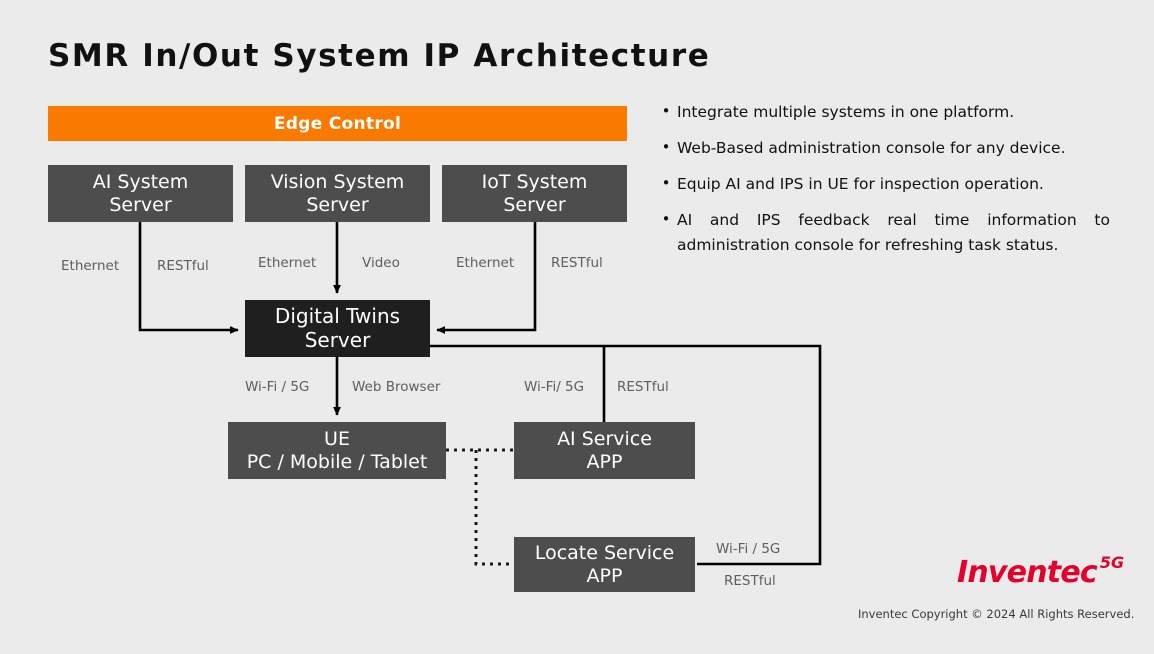  Describe the element at coordinates (1112, 562) in the screenshot. I see `inventec-logo-5g-badge: 5G` at that location.